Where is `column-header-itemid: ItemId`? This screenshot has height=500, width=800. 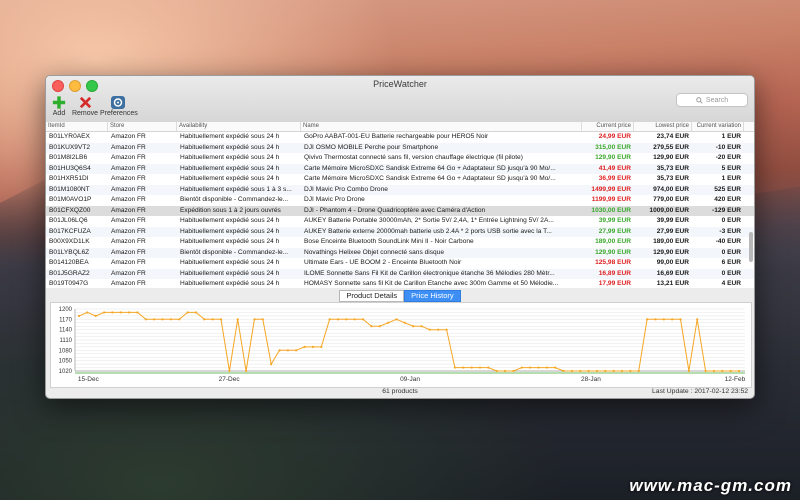 column-header-itemid: ItemId is located at coordinates (77, 126).